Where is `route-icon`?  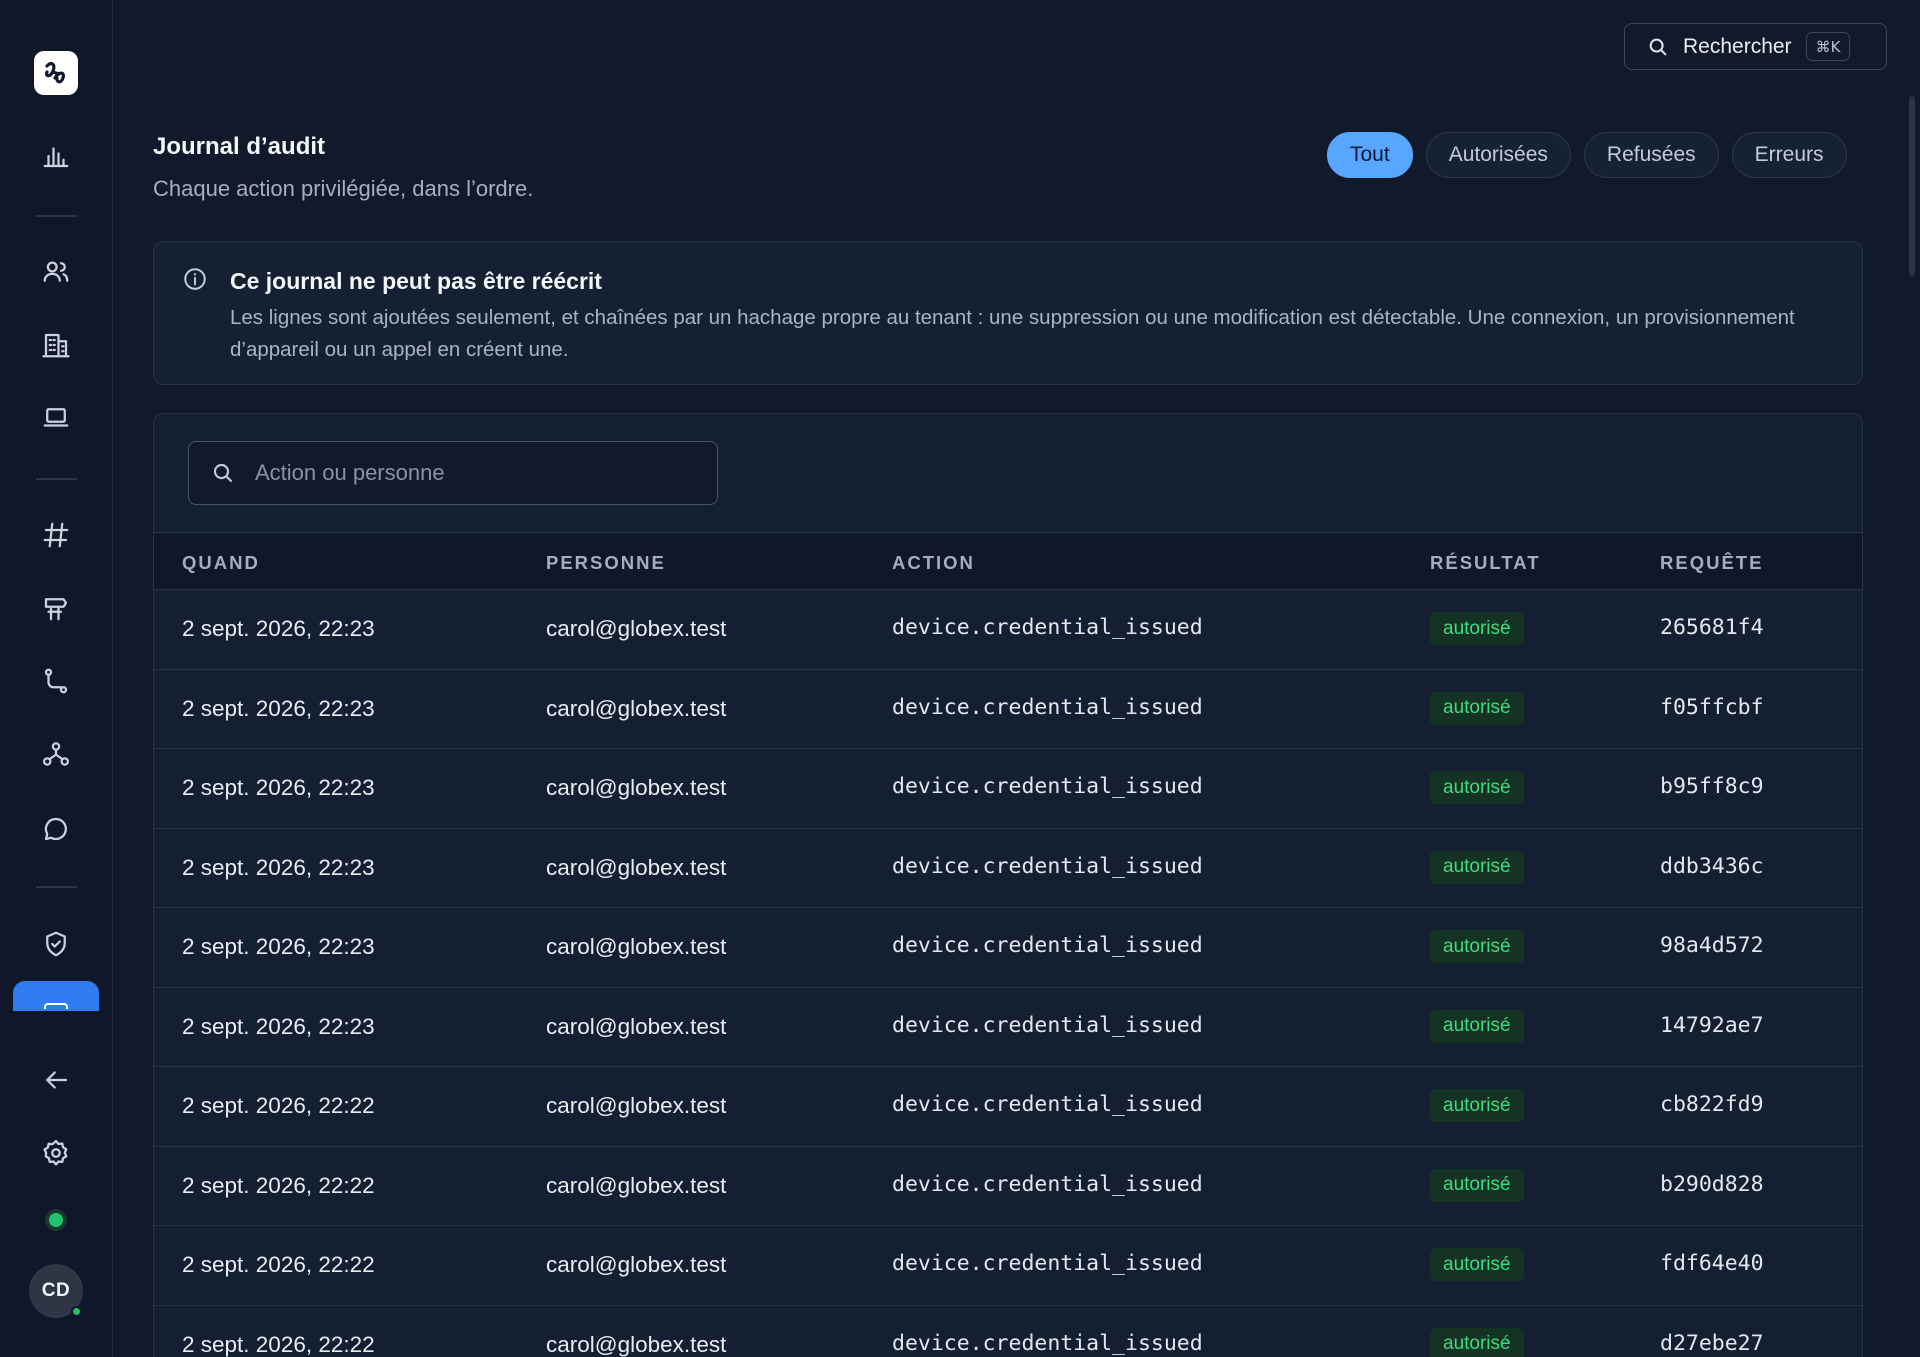
route-icon is located at coordinates (56, 681).